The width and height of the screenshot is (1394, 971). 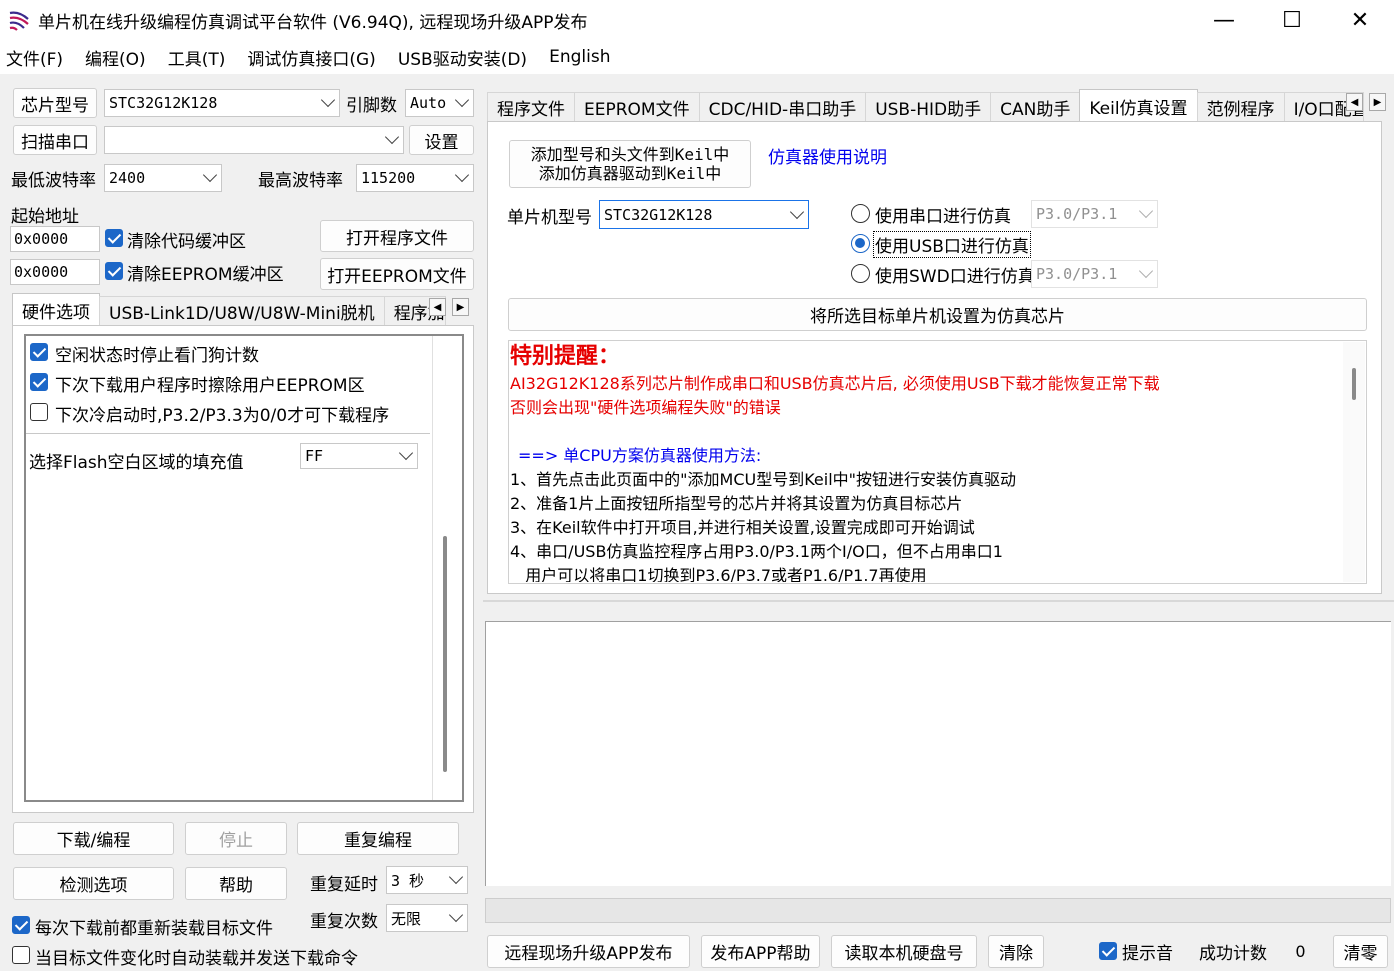 I want to click on notes-step: 用户可以将串口1切换到P3.6/P3.7或者P1.6/P1.7再使用, so click(x=718, y=574).